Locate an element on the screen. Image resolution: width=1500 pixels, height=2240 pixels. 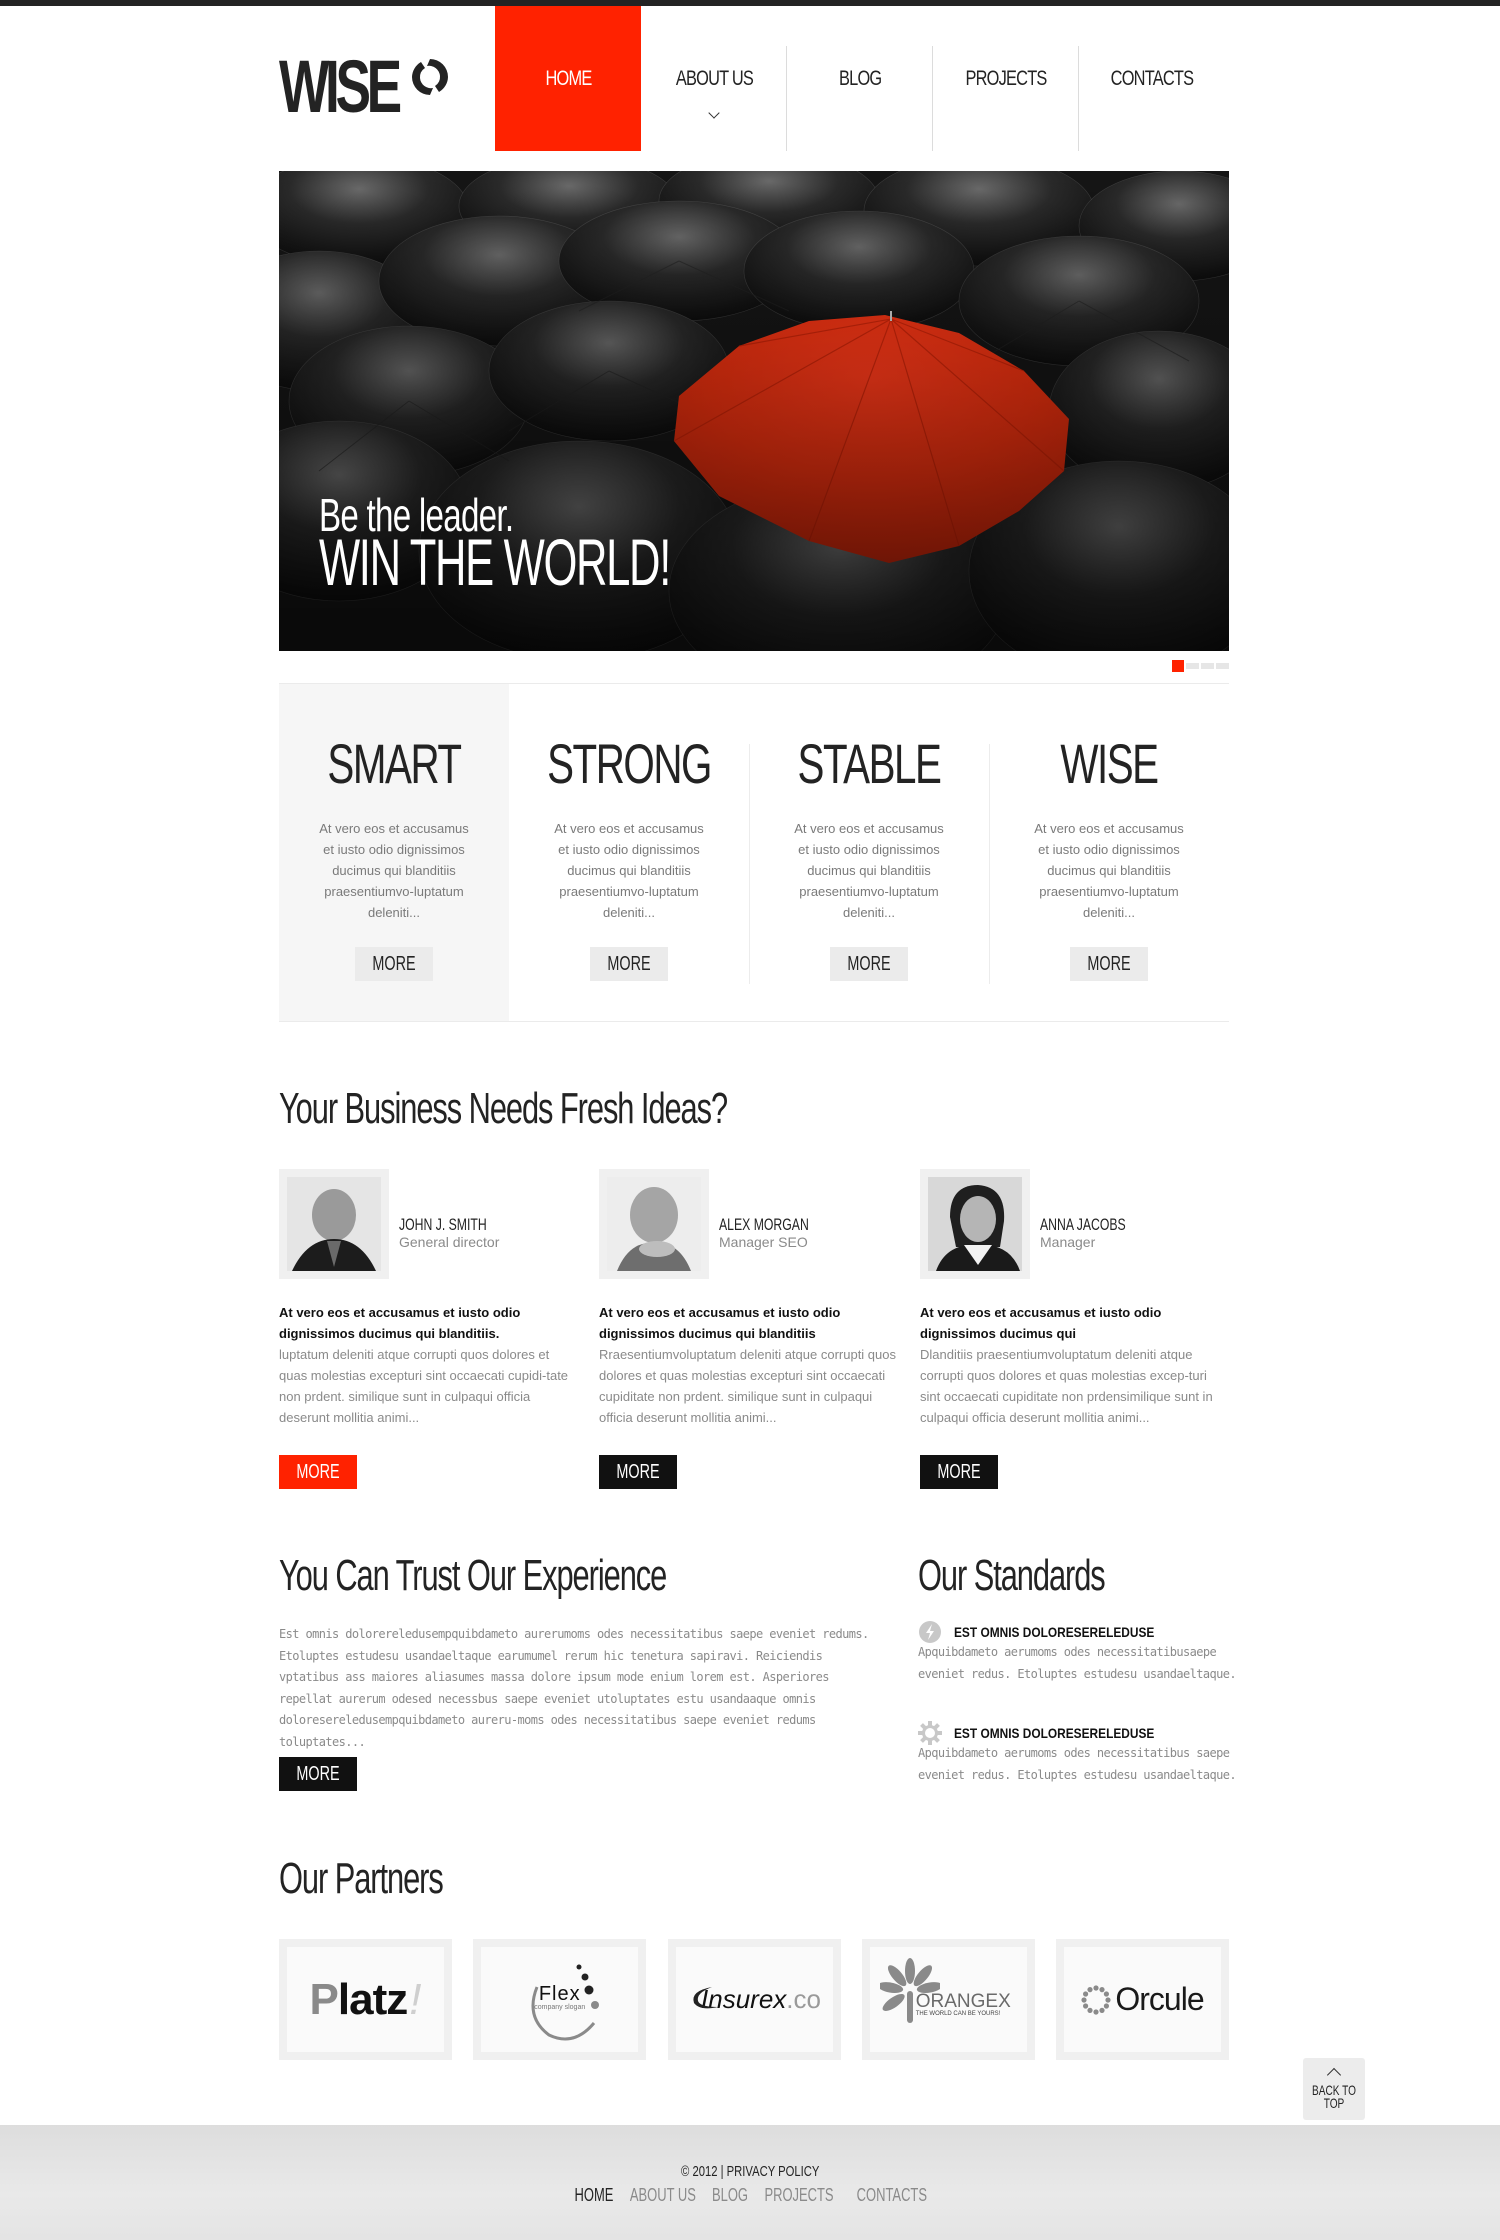
refresh-icon is located at coordinates (930, 1632).